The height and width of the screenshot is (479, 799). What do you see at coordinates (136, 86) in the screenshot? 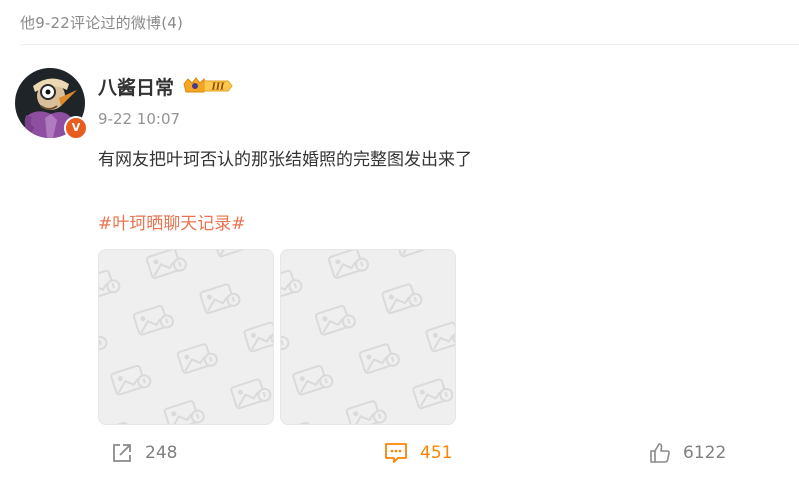
I see `user-name: 八酱日常` at bounding box center [136, 86].